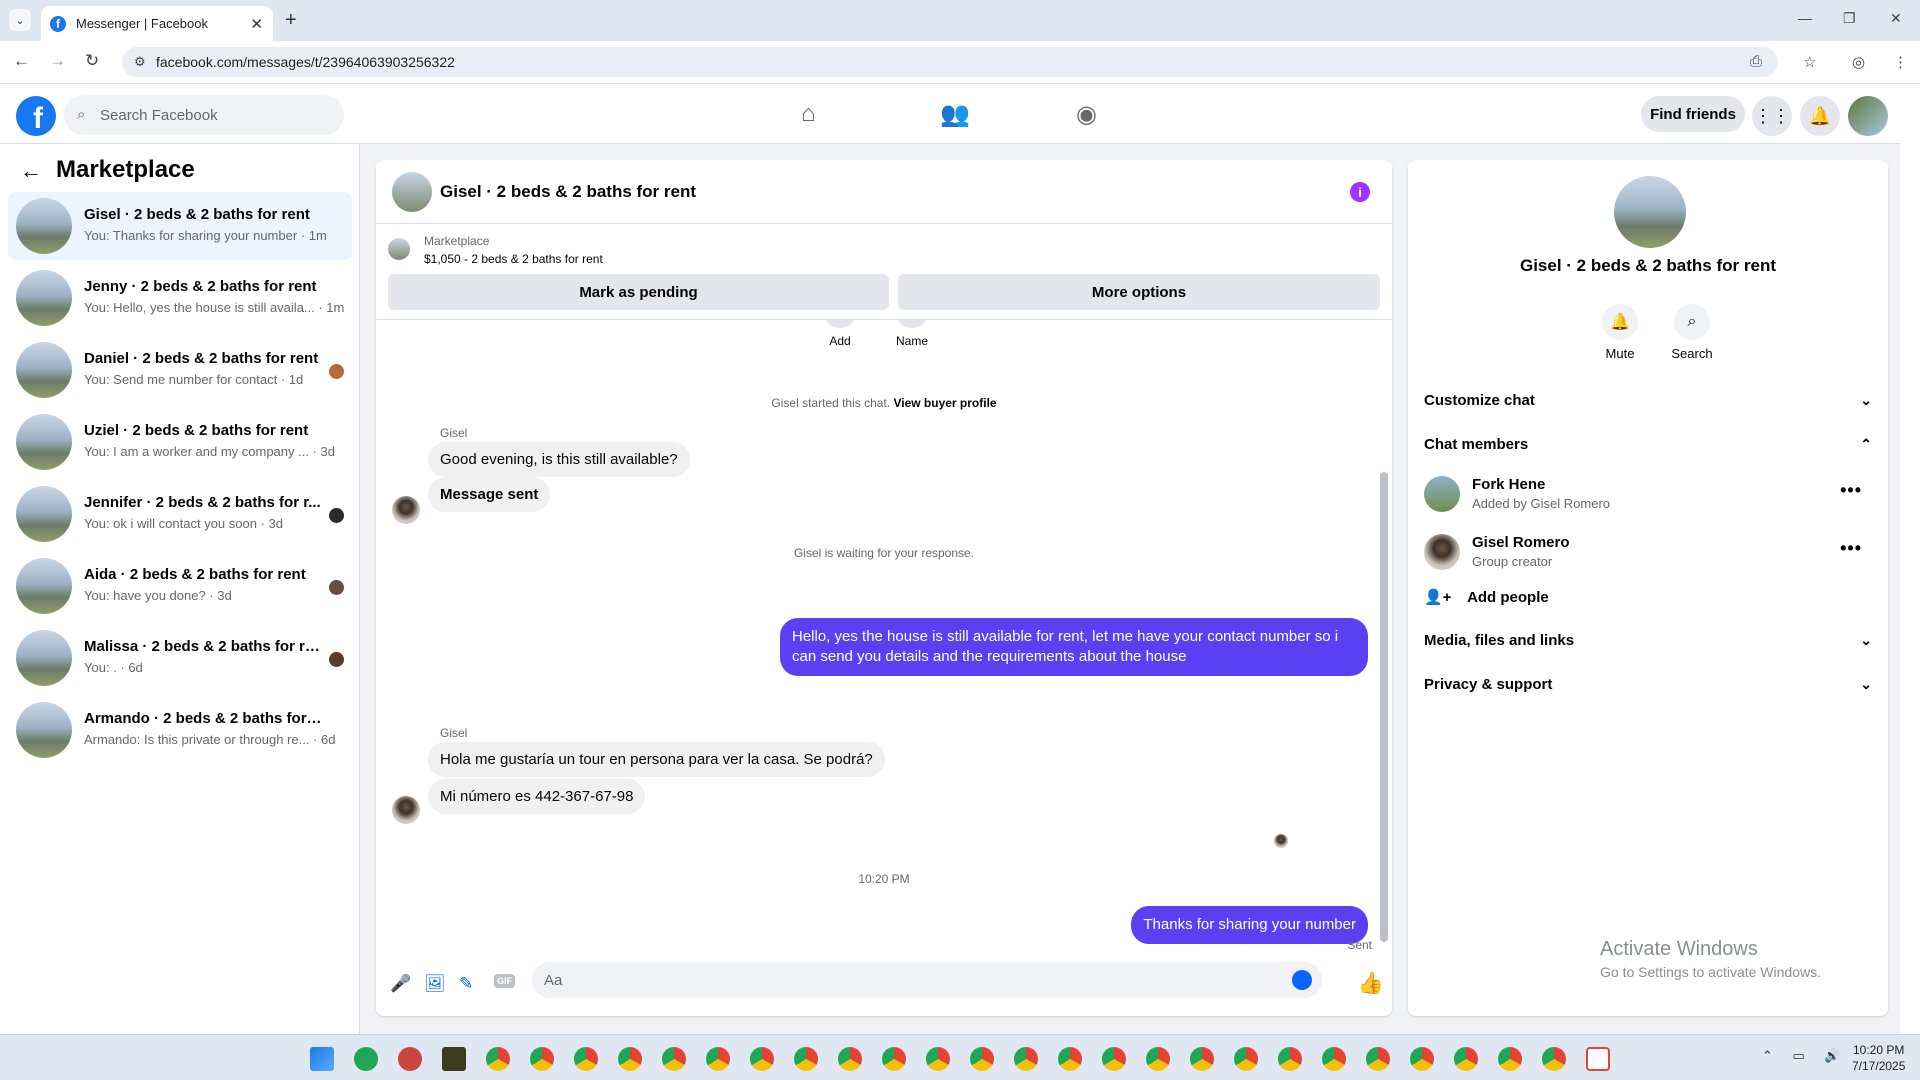 This screenshot has height=1080, width=1920. I want to click on site-info-icon: ⚙, so click(140, 62).